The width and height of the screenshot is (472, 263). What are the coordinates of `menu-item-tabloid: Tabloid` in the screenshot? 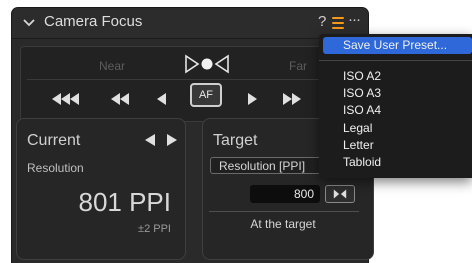 It's located at (362, 162).